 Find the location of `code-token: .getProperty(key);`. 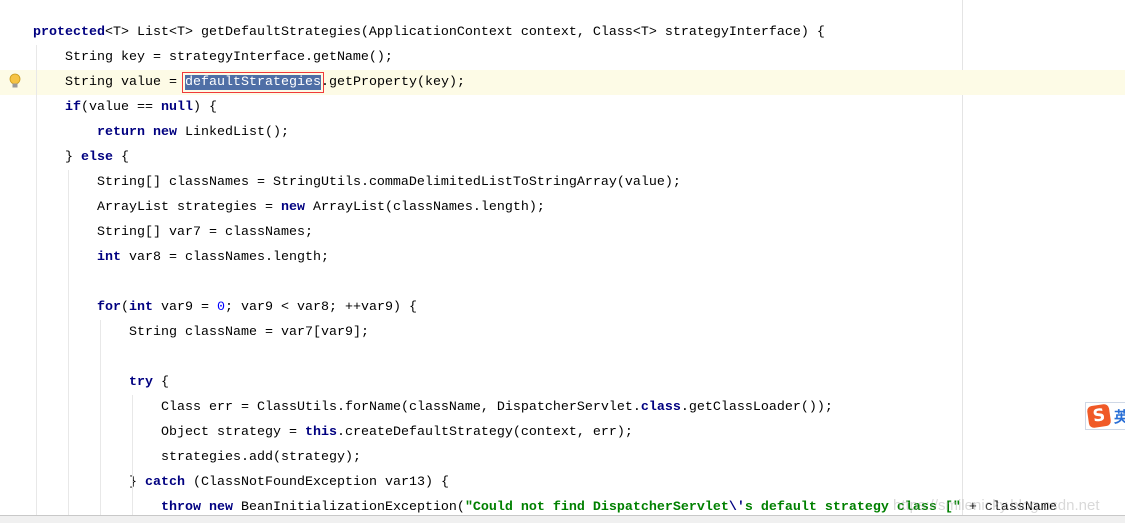

code-token: .getProperty(key); is located at coordinates (392, 82).